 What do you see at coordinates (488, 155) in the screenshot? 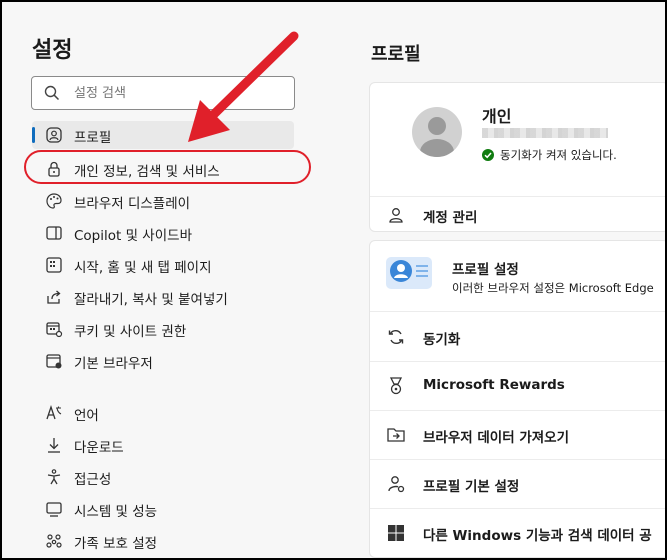
I see `check-circle-icon` at bounding box center [488, 155].